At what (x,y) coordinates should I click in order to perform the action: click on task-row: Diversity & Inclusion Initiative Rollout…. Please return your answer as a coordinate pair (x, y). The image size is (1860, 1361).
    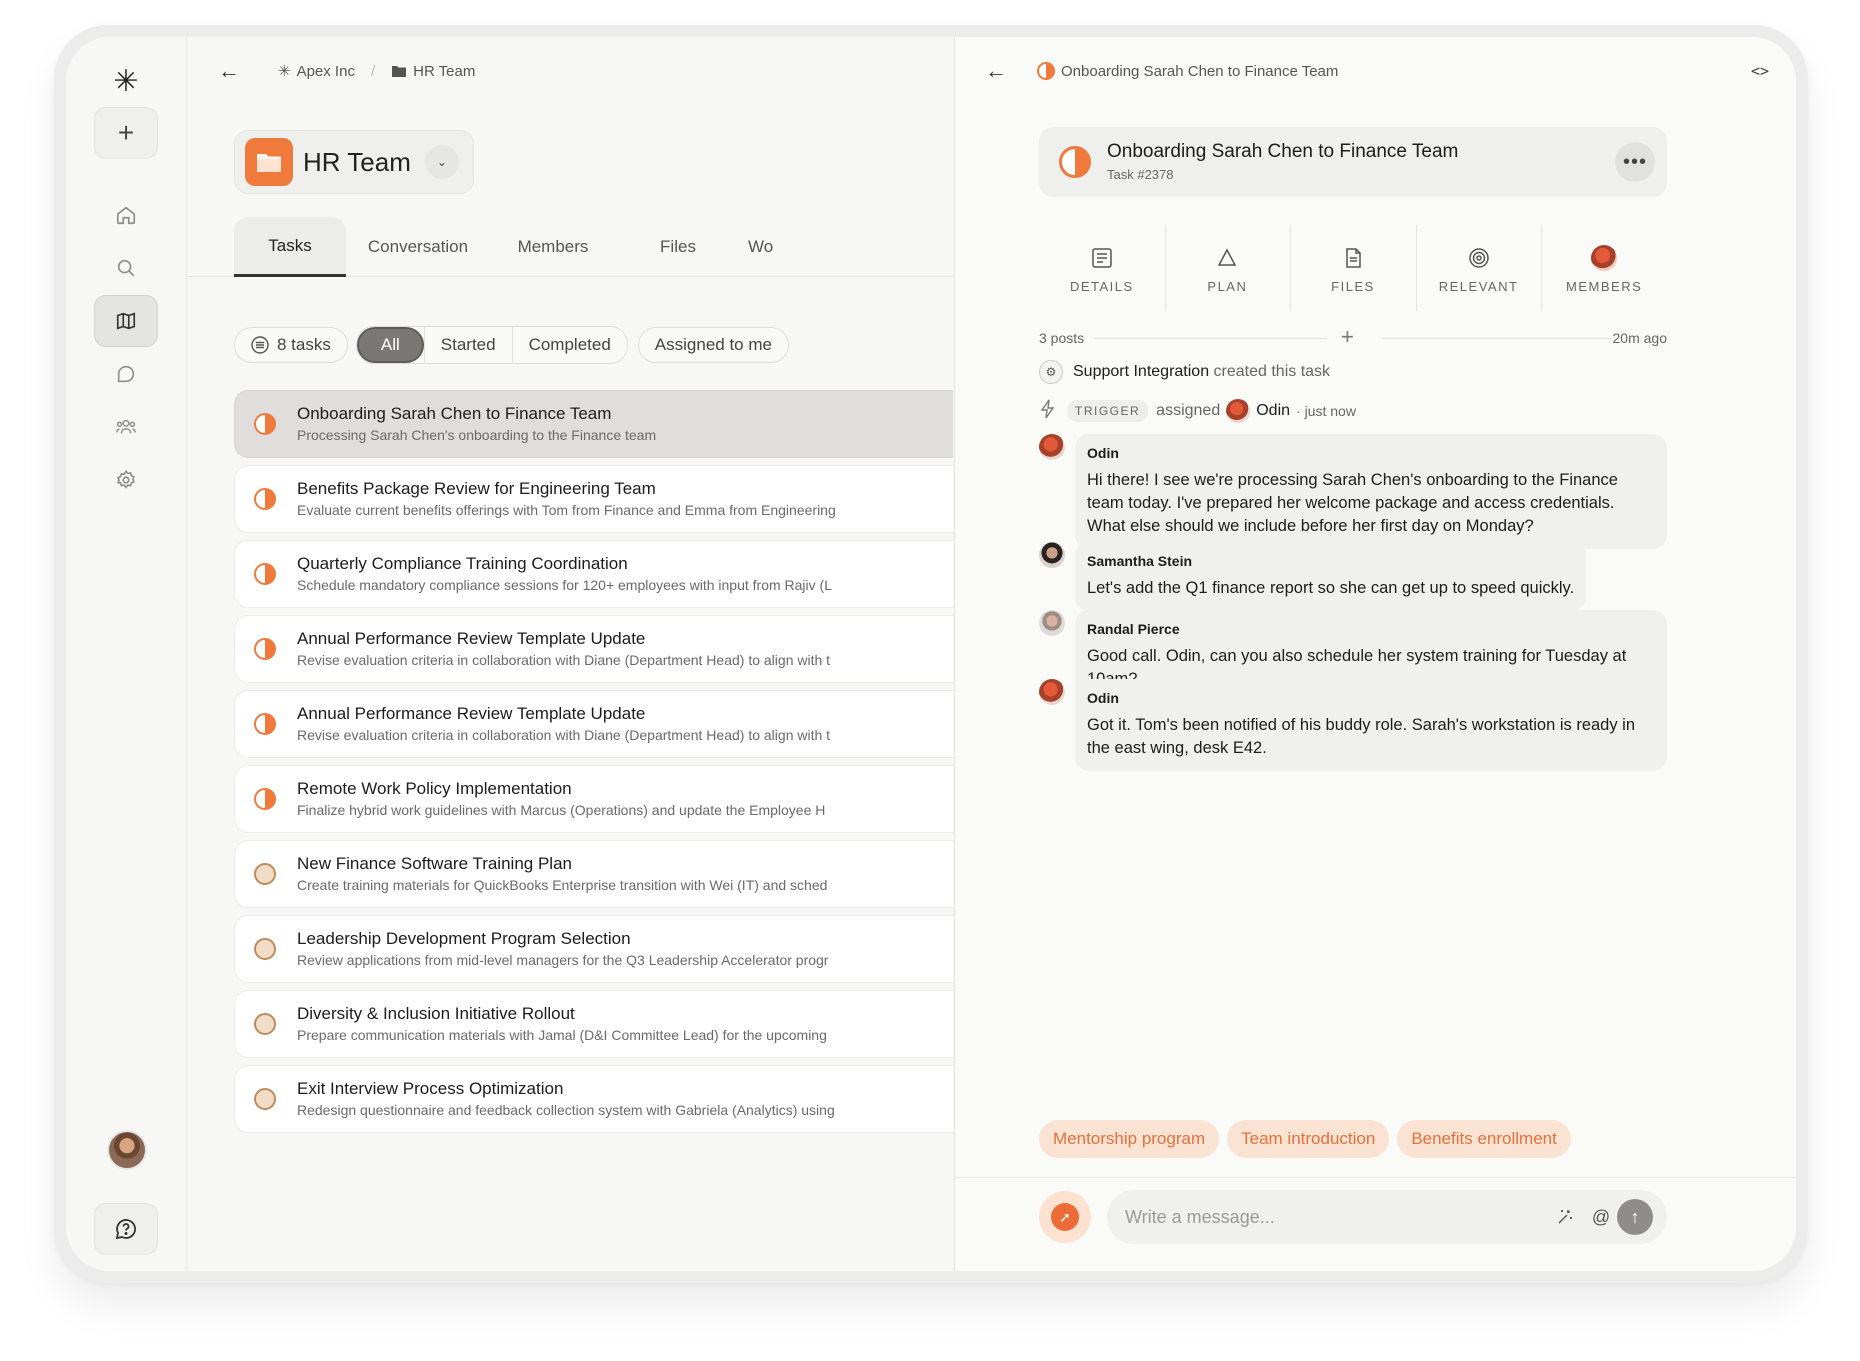
    Looking at the image, I should click on (593, 1024).